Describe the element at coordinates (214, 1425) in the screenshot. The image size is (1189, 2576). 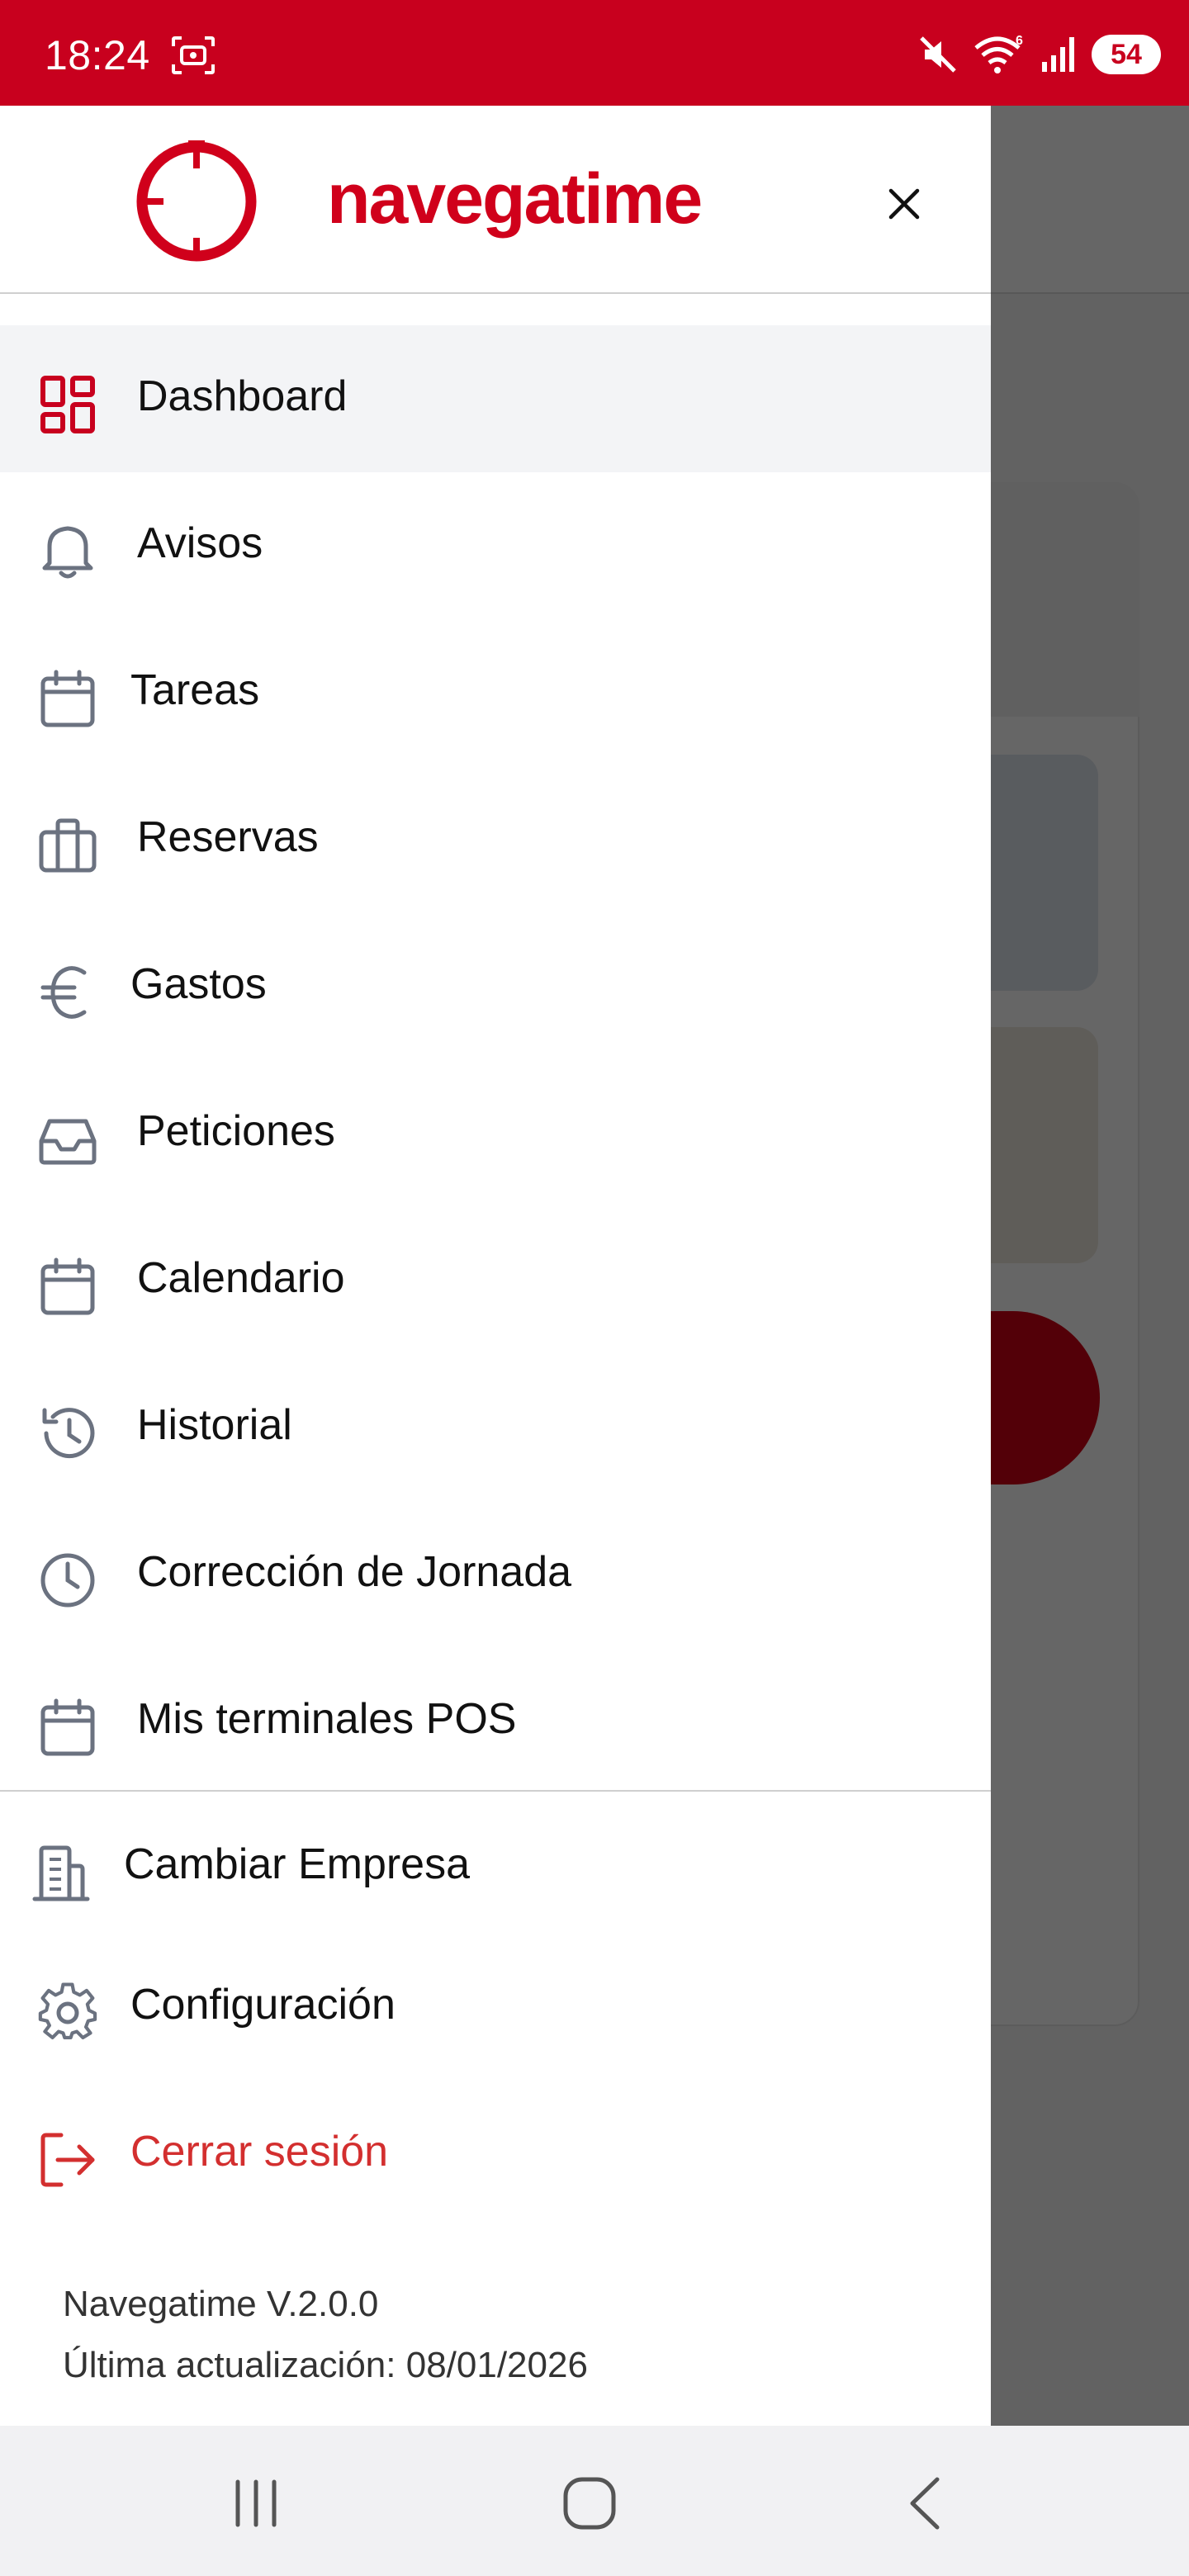
I see `menu-item-label: Historial` at that location.